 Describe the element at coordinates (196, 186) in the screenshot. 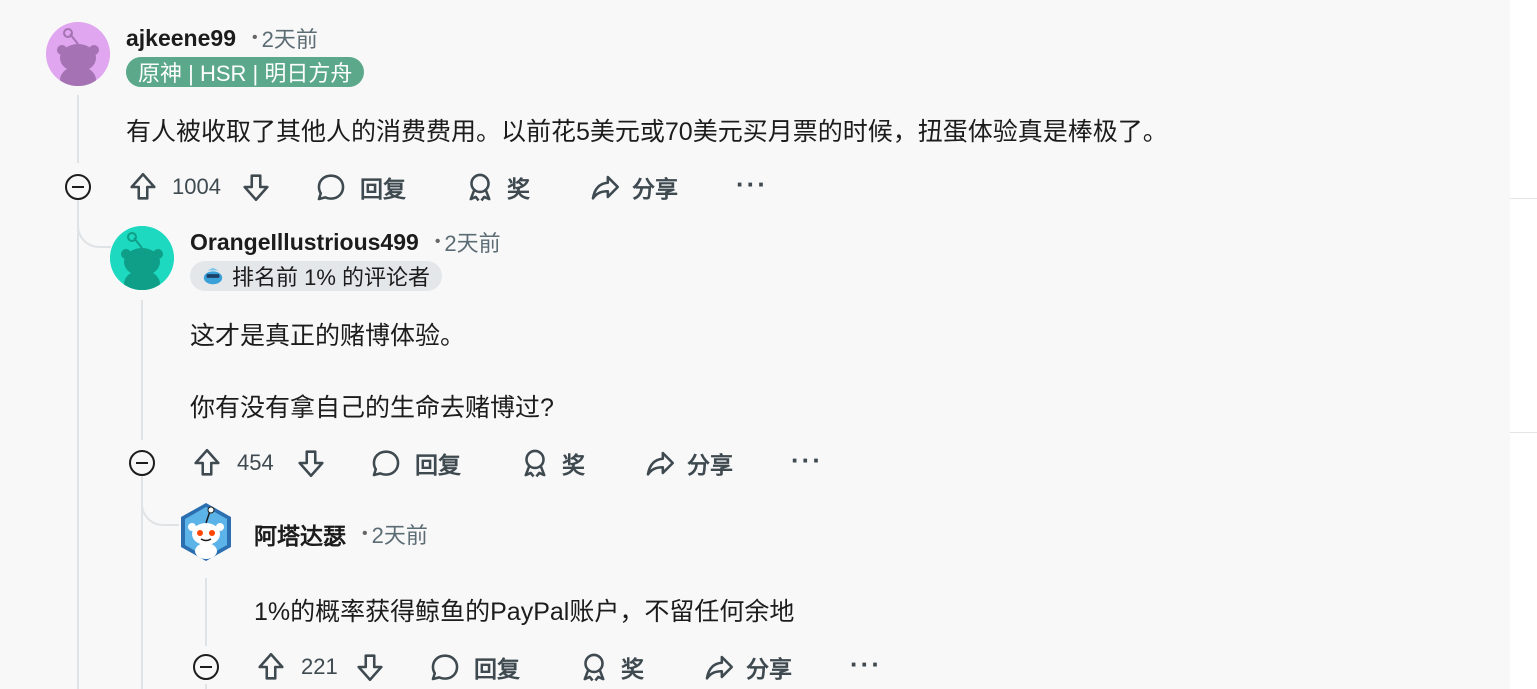

I see `vote-count: 1004` at that location.